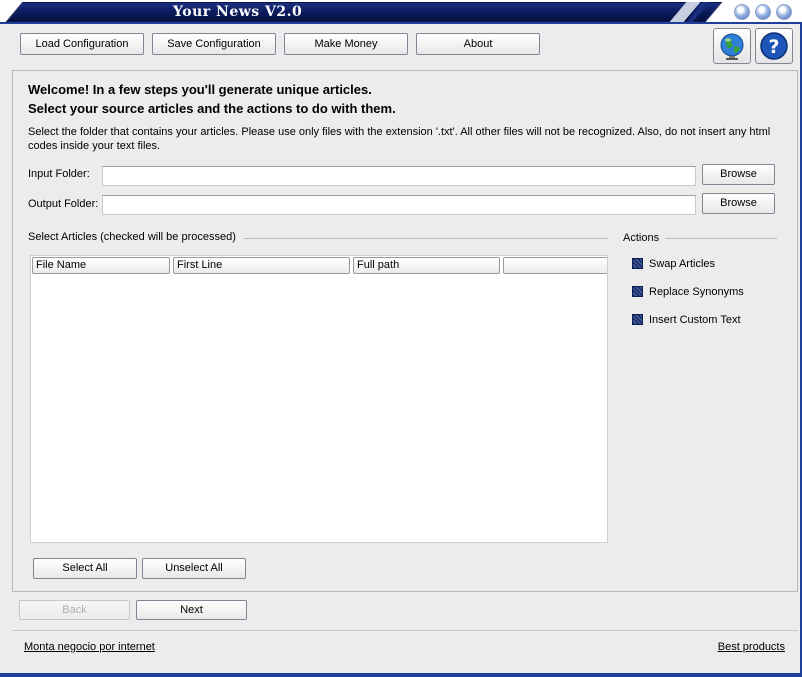  I want to click on back-button: Back, so click(74, 610).